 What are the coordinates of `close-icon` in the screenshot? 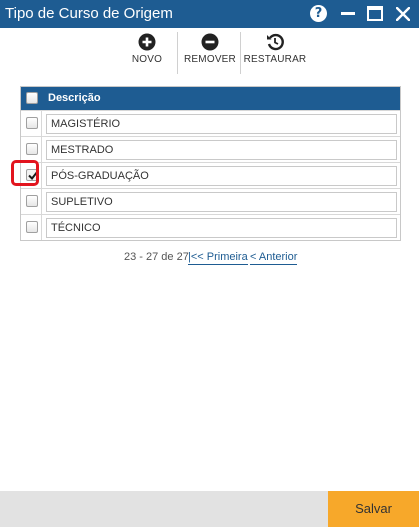 It's located at (403, 14).